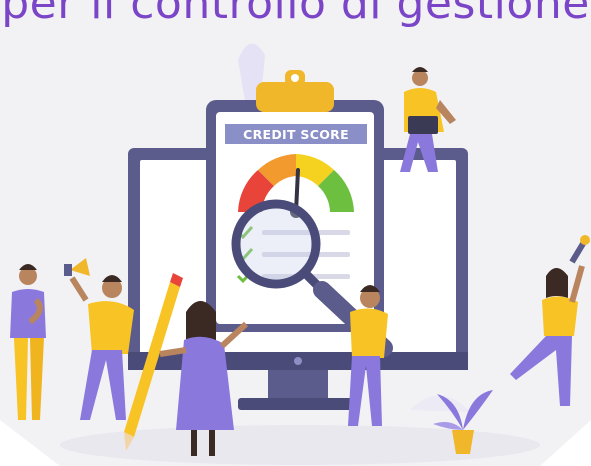 Image resolution: width=591 pixels, height=466 pixels. I want to click on person-celebrating, so click(550, 320).